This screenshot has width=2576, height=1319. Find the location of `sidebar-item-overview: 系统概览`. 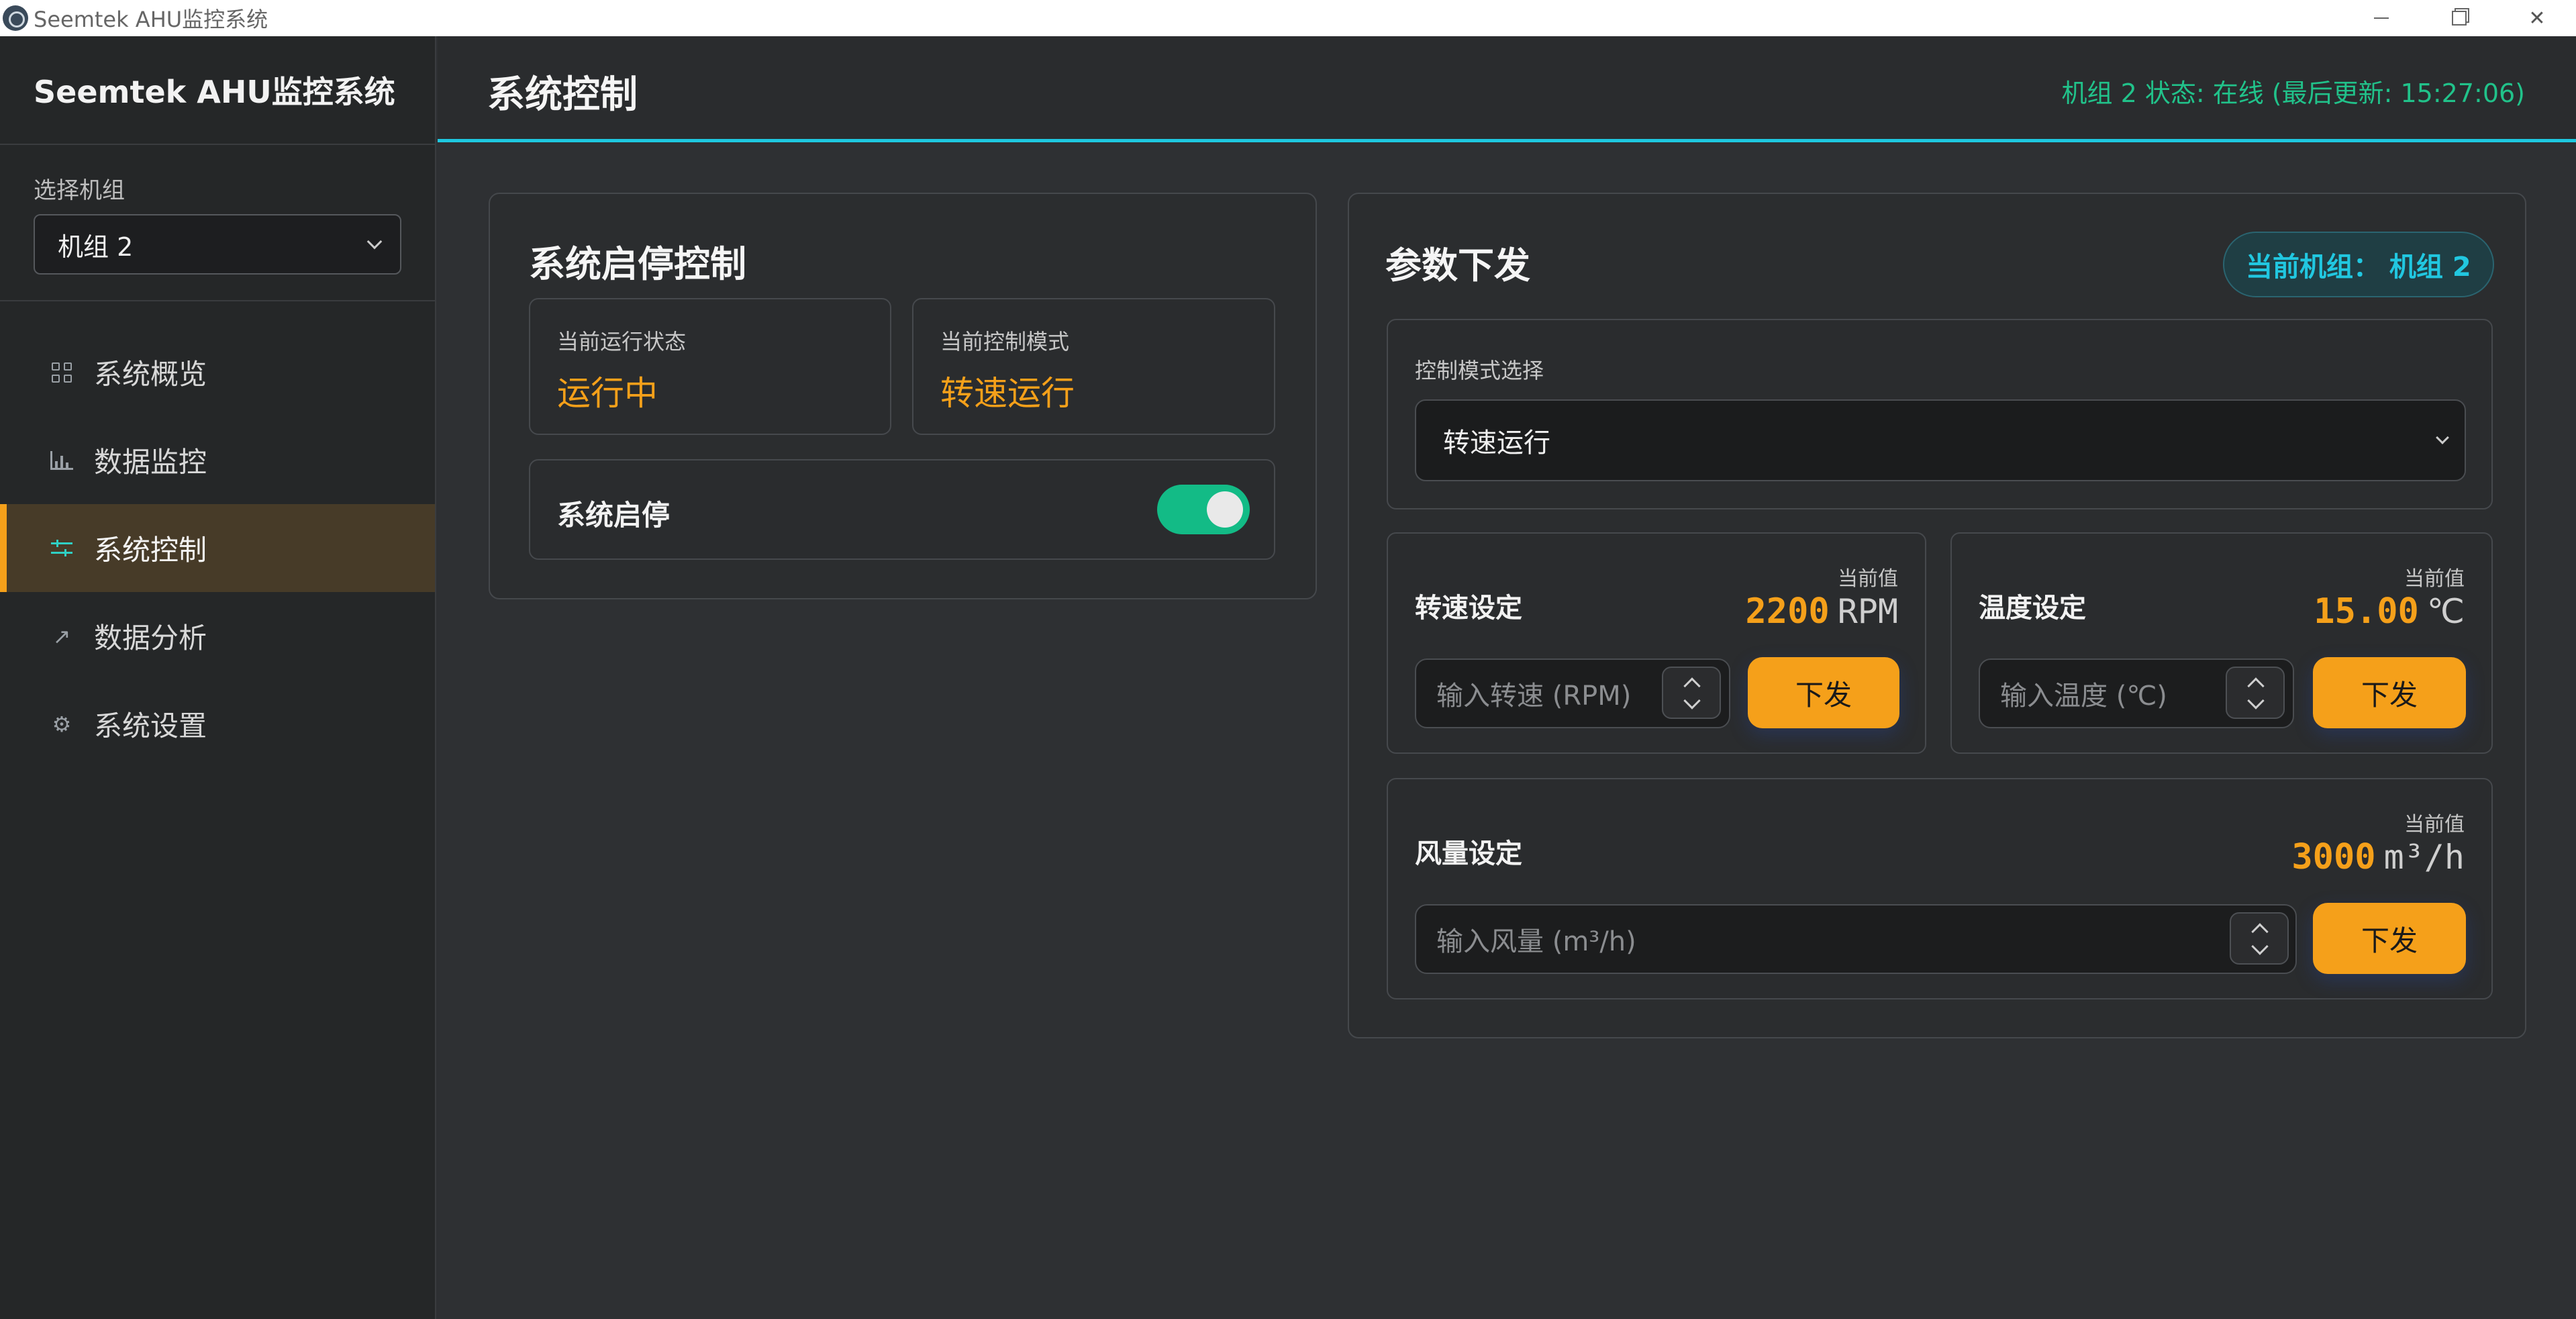

sidebar-item-overview: 系统概览 is located at coordinates (217, 372).